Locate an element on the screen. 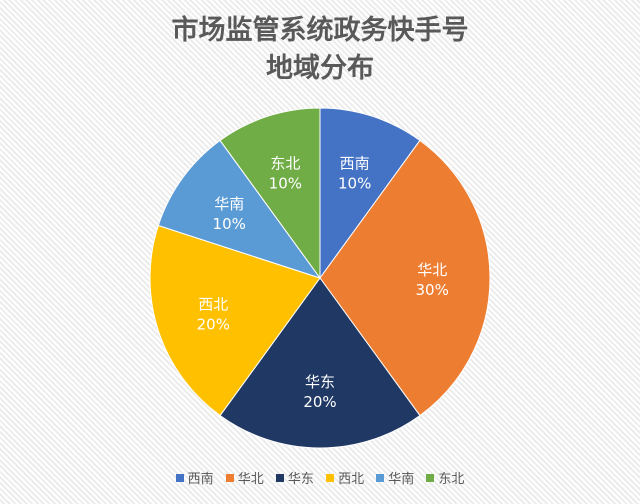 The width and height of the screenshot is (640, 504). legend-item: 西南 is located at coordinates (194, 477).